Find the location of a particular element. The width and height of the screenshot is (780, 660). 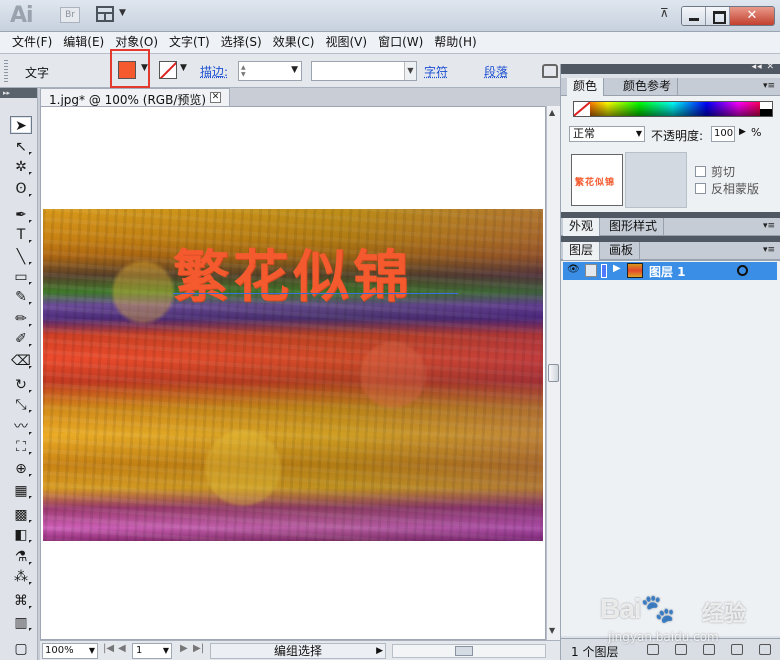

zoom-select: 100% ▼ is located at coordinates (70, 651).